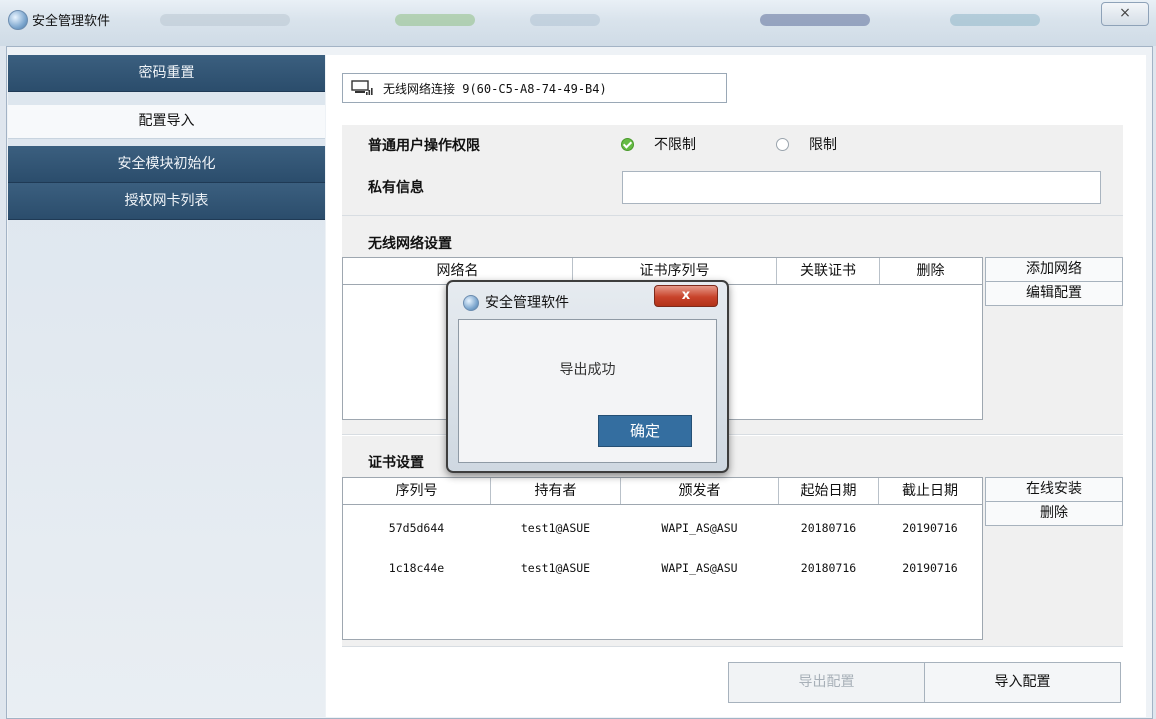  What do you see at coordinates (424, 146) in the screenshot?
I see `permission-label: 普通用户操作权限` at bounding box center [424, 146].